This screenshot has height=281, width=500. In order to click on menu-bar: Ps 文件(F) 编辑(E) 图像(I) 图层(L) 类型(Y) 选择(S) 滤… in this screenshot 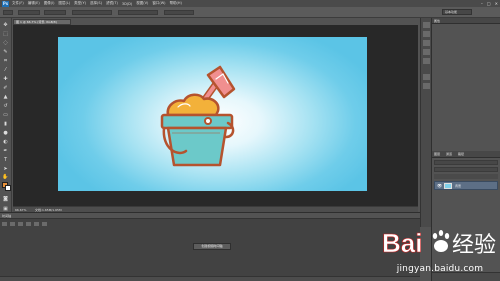, I will do `click(250, 3)`.